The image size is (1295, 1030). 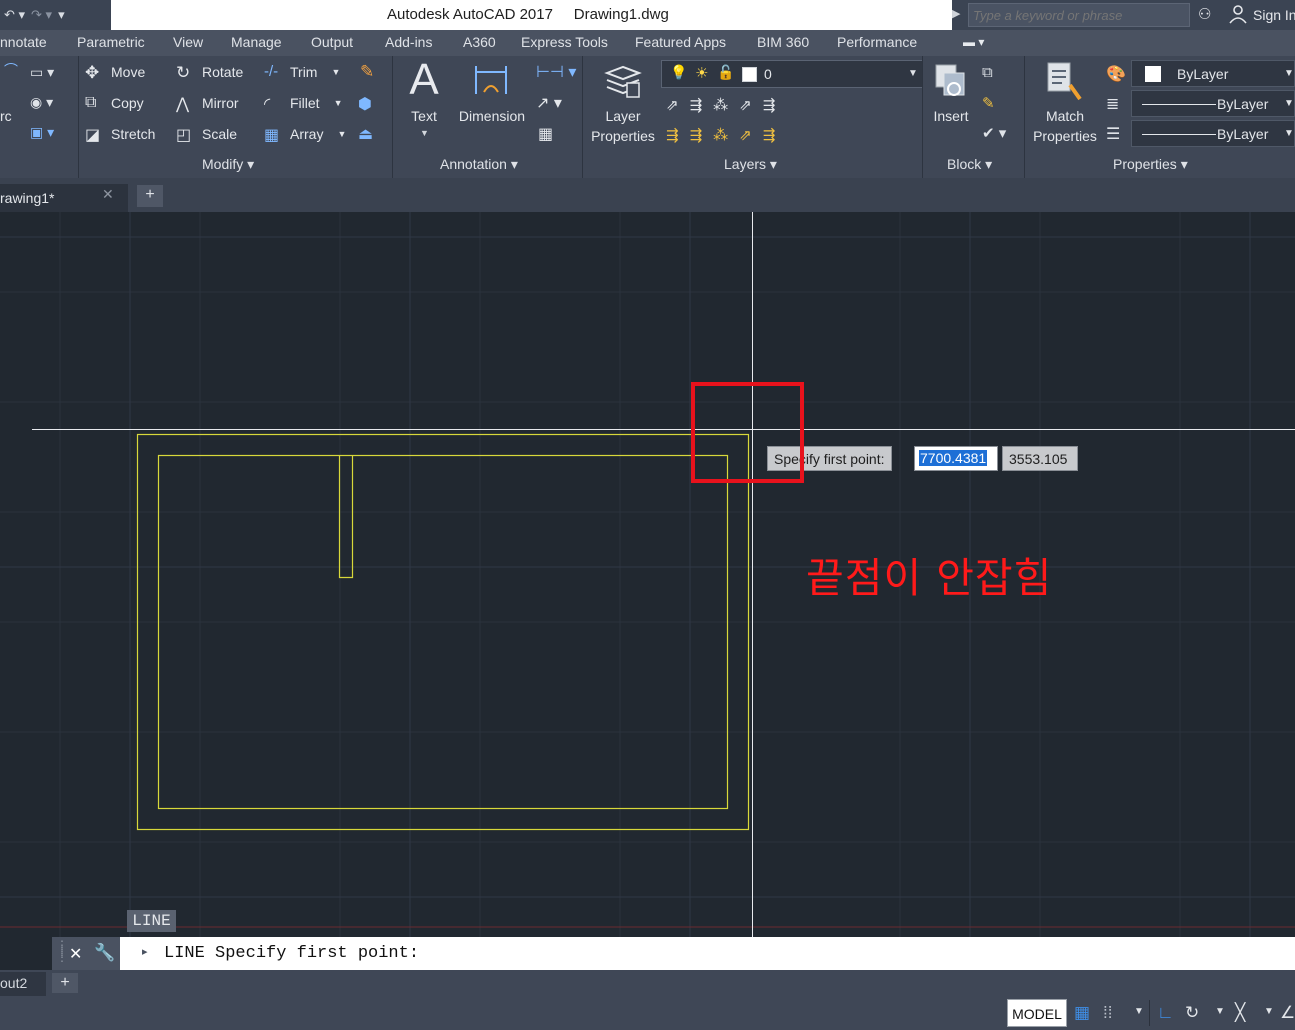 I want to click on search-input, so click(x=1079, y=15).